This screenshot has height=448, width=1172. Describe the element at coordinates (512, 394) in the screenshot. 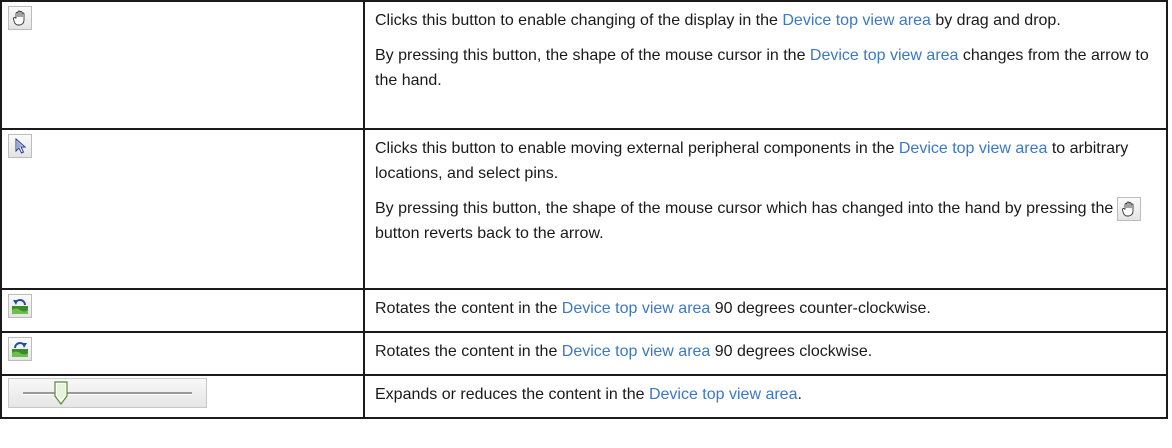

I see `text: Expands or reduces the content in the` at that location.